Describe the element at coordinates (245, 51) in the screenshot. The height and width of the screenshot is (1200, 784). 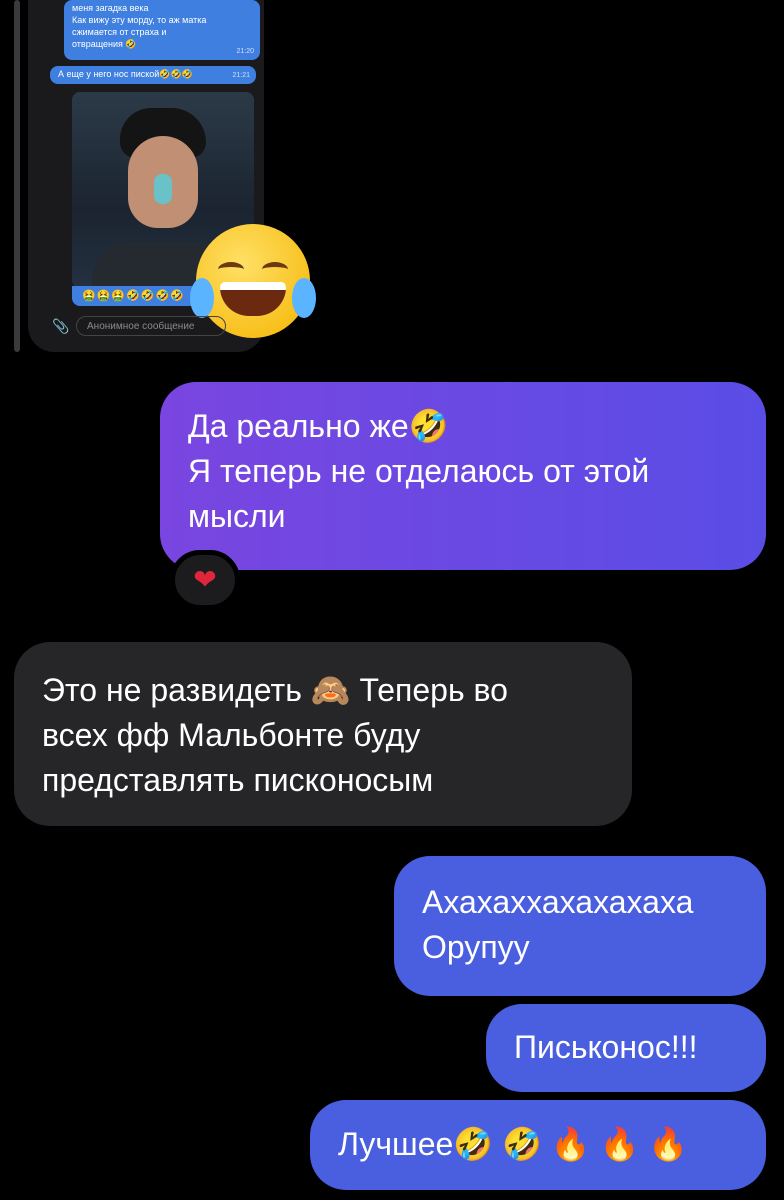
I see `story-time-1: 21:20` at that location.